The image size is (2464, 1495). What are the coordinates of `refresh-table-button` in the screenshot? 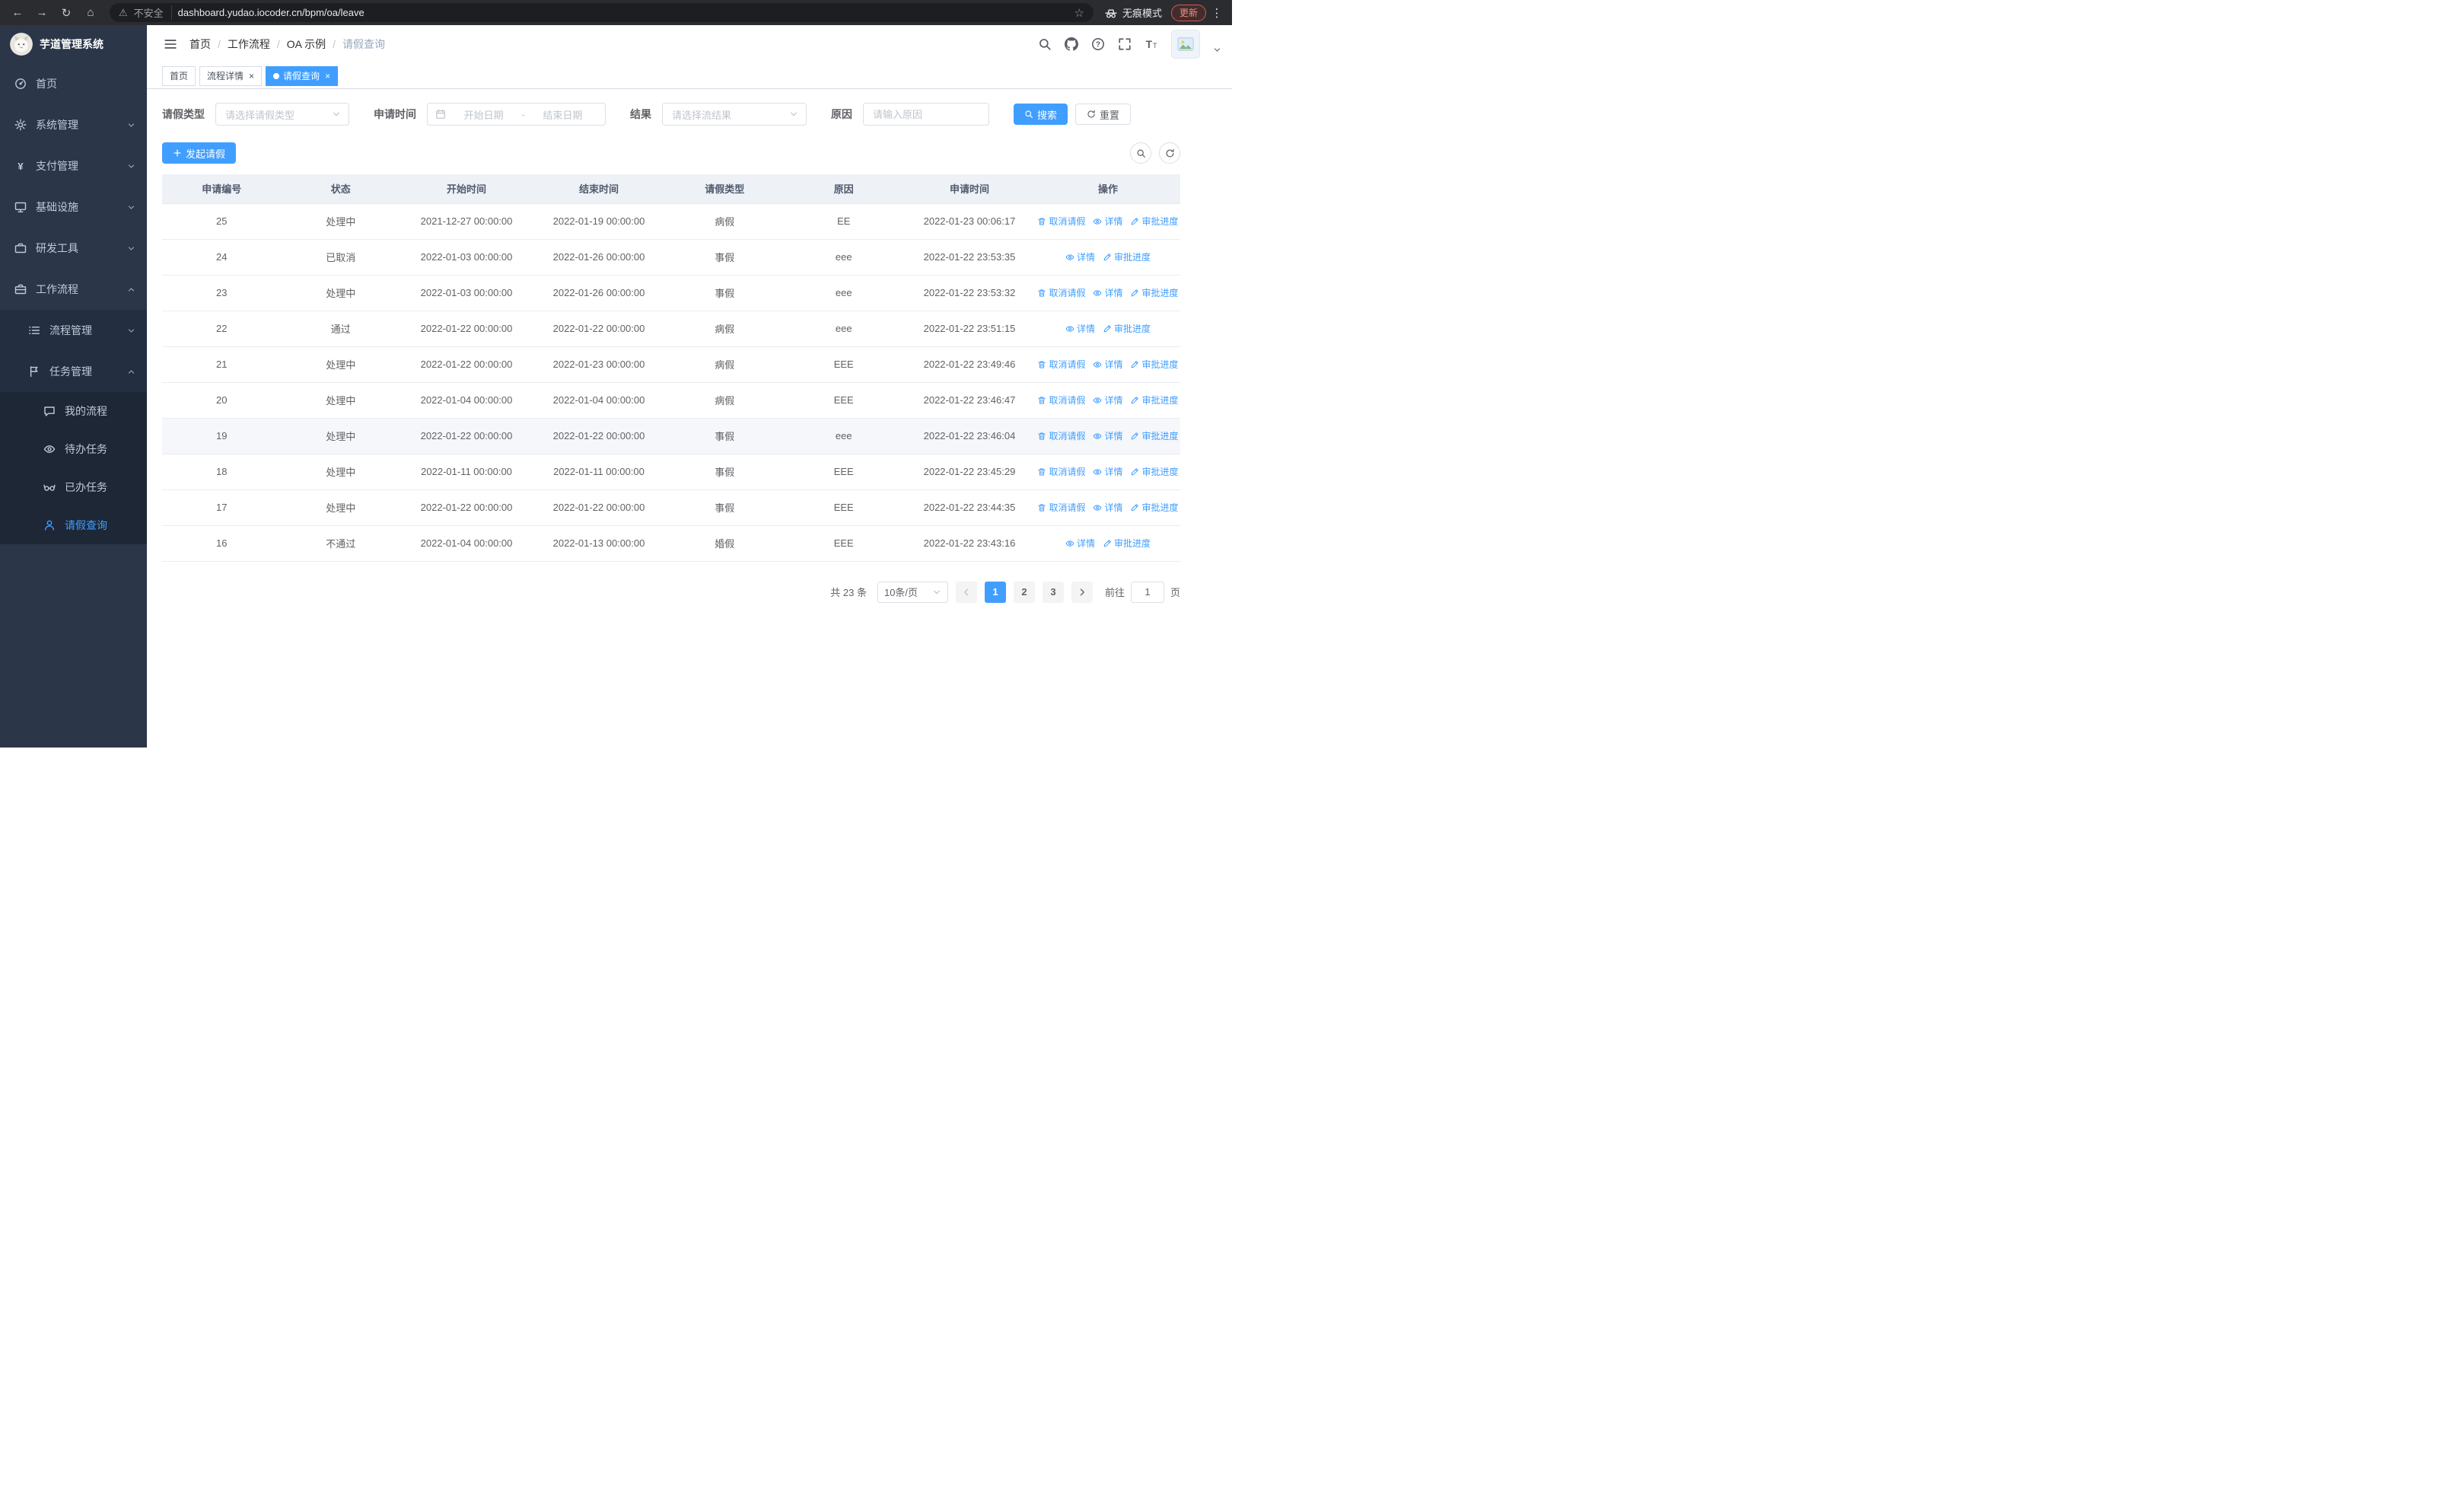 It's located at (1169, 153).